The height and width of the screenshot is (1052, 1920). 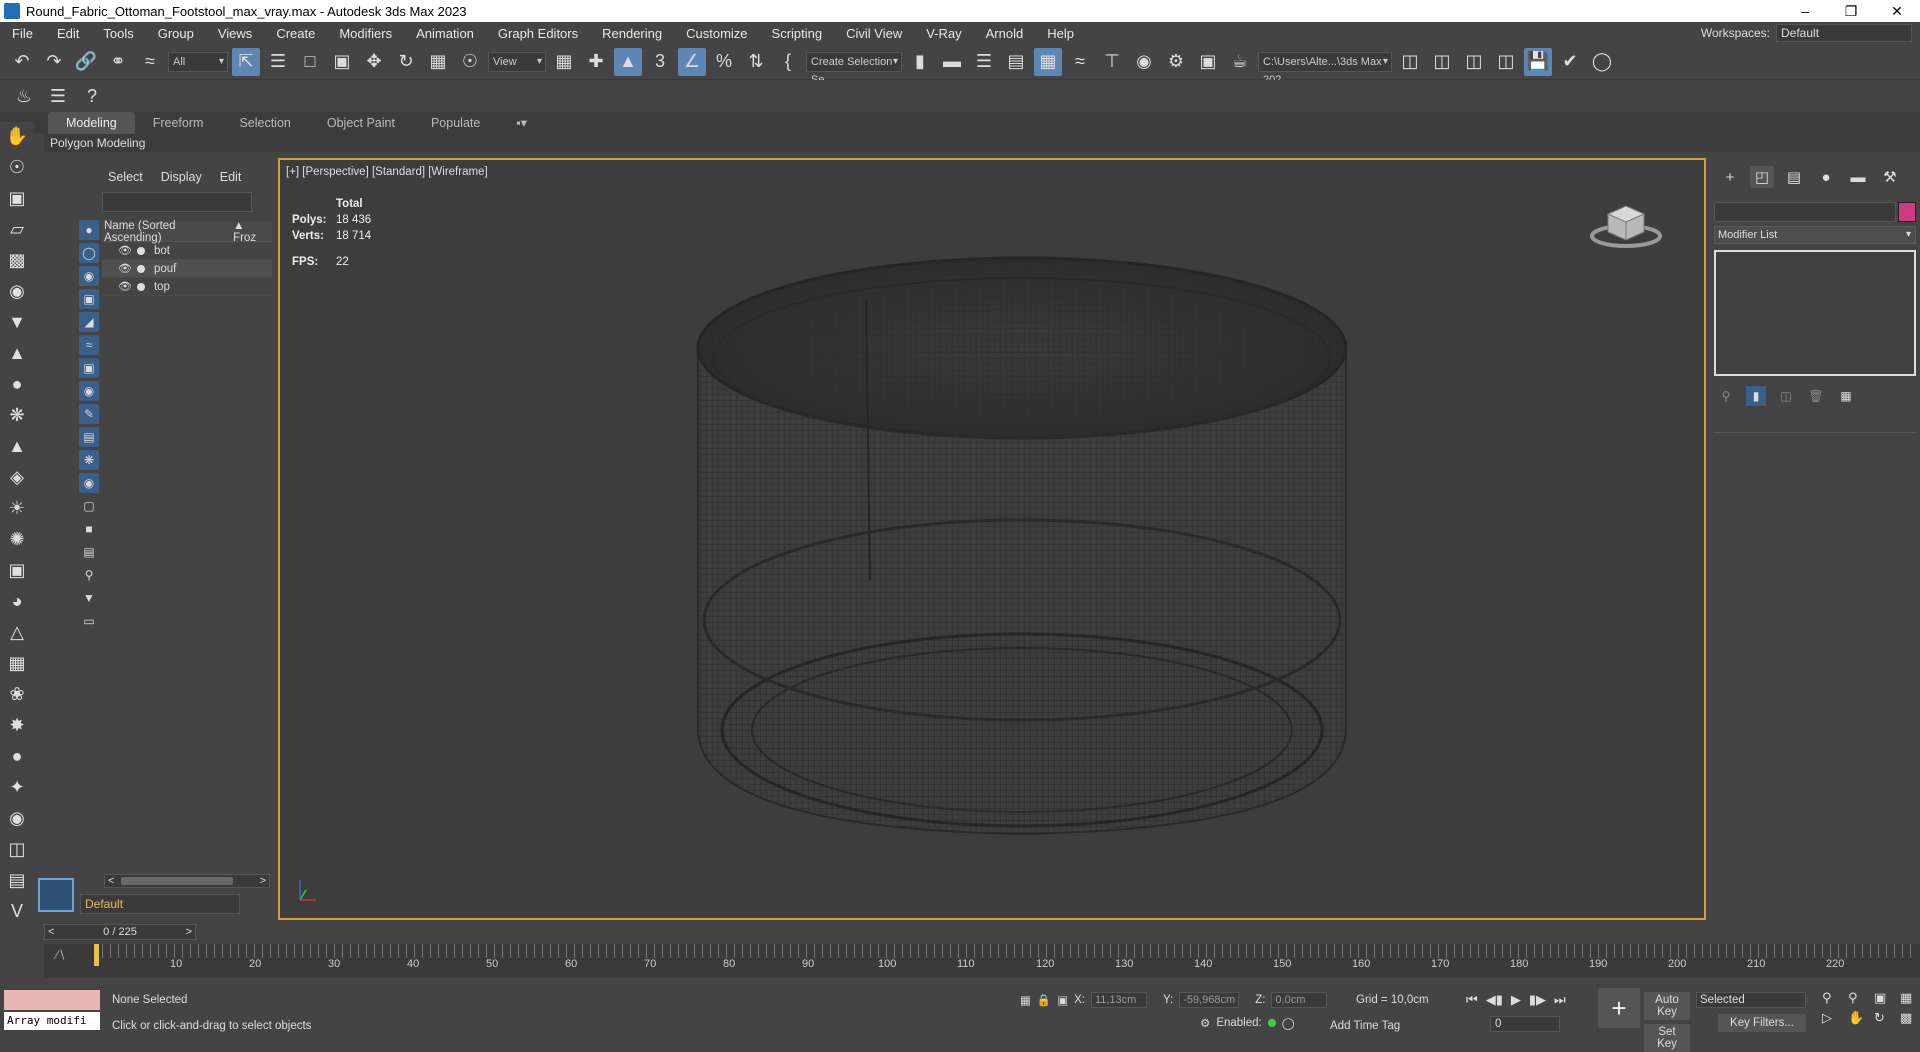 I want to click on menu-group: Group, so click(x=176, y=33).